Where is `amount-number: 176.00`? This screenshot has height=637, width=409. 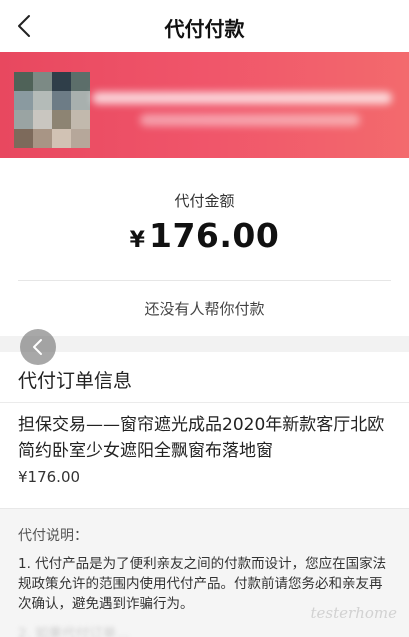 amount-number: 176.00 is located at coordinates (214, 235).